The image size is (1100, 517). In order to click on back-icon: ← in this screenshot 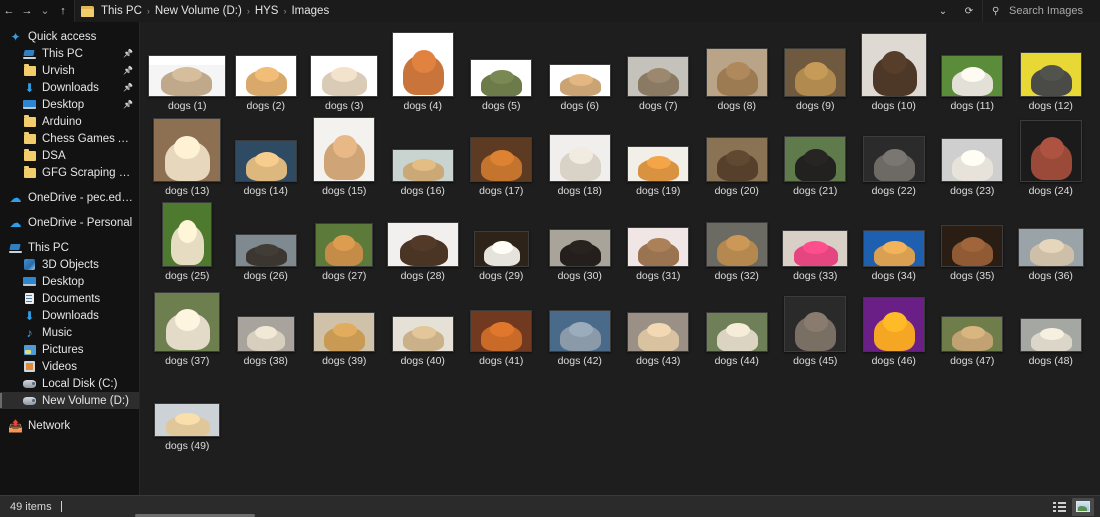, I will do `click(9, 11)`.